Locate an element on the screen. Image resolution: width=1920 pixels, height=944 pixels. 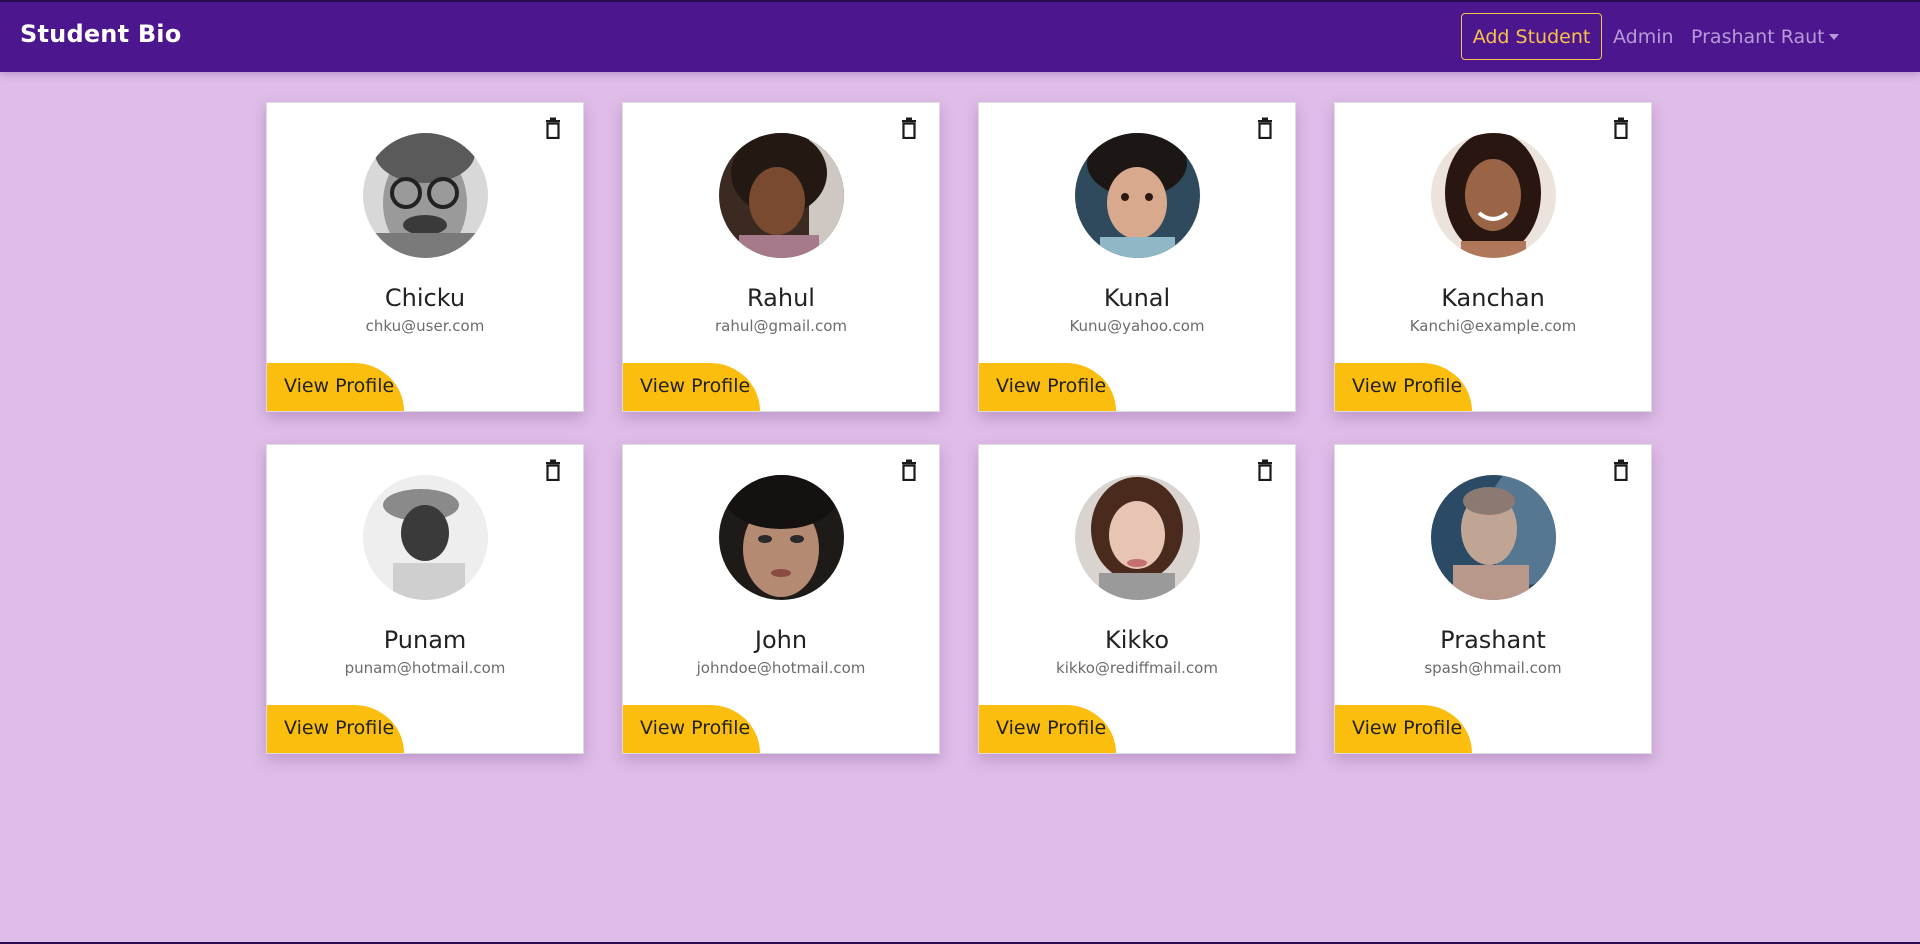
student-card: Punam punam@hotmail.com View Profile is located at coordinates (425, 599).